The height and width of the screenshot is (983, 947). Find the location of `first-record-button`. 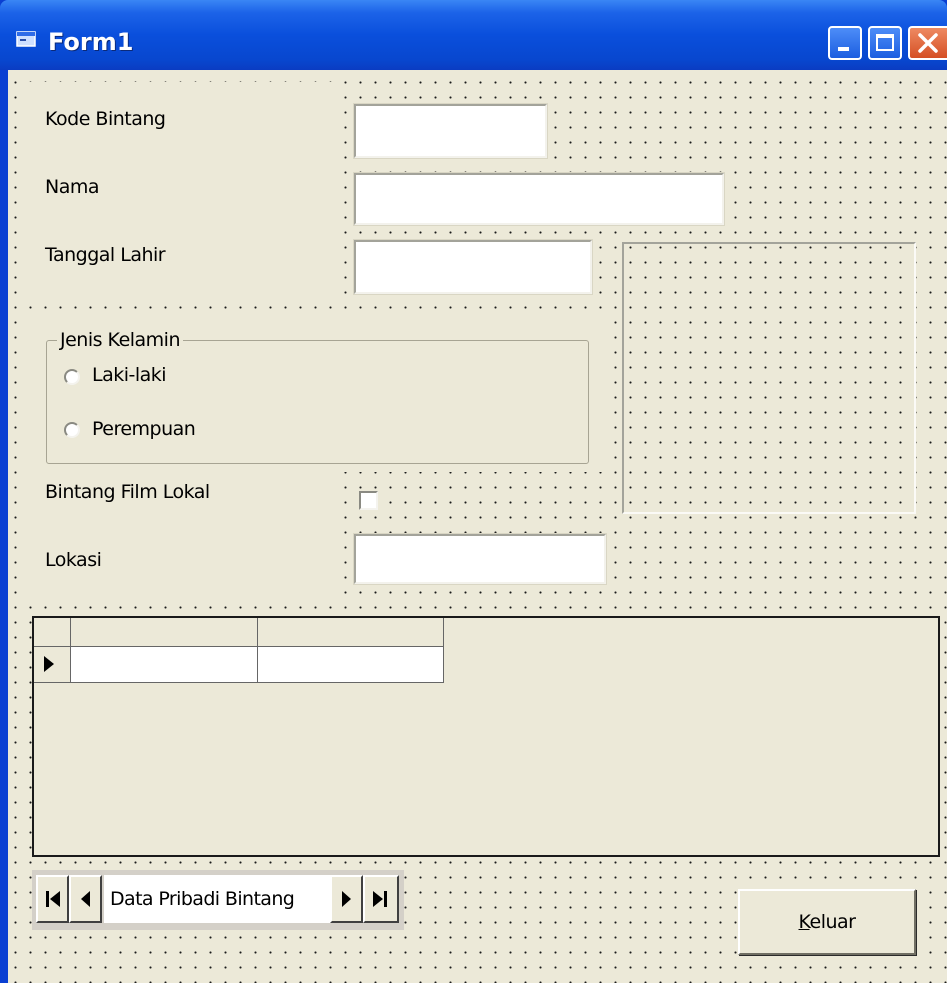

first-record-button is located at coordinates (52, 899).